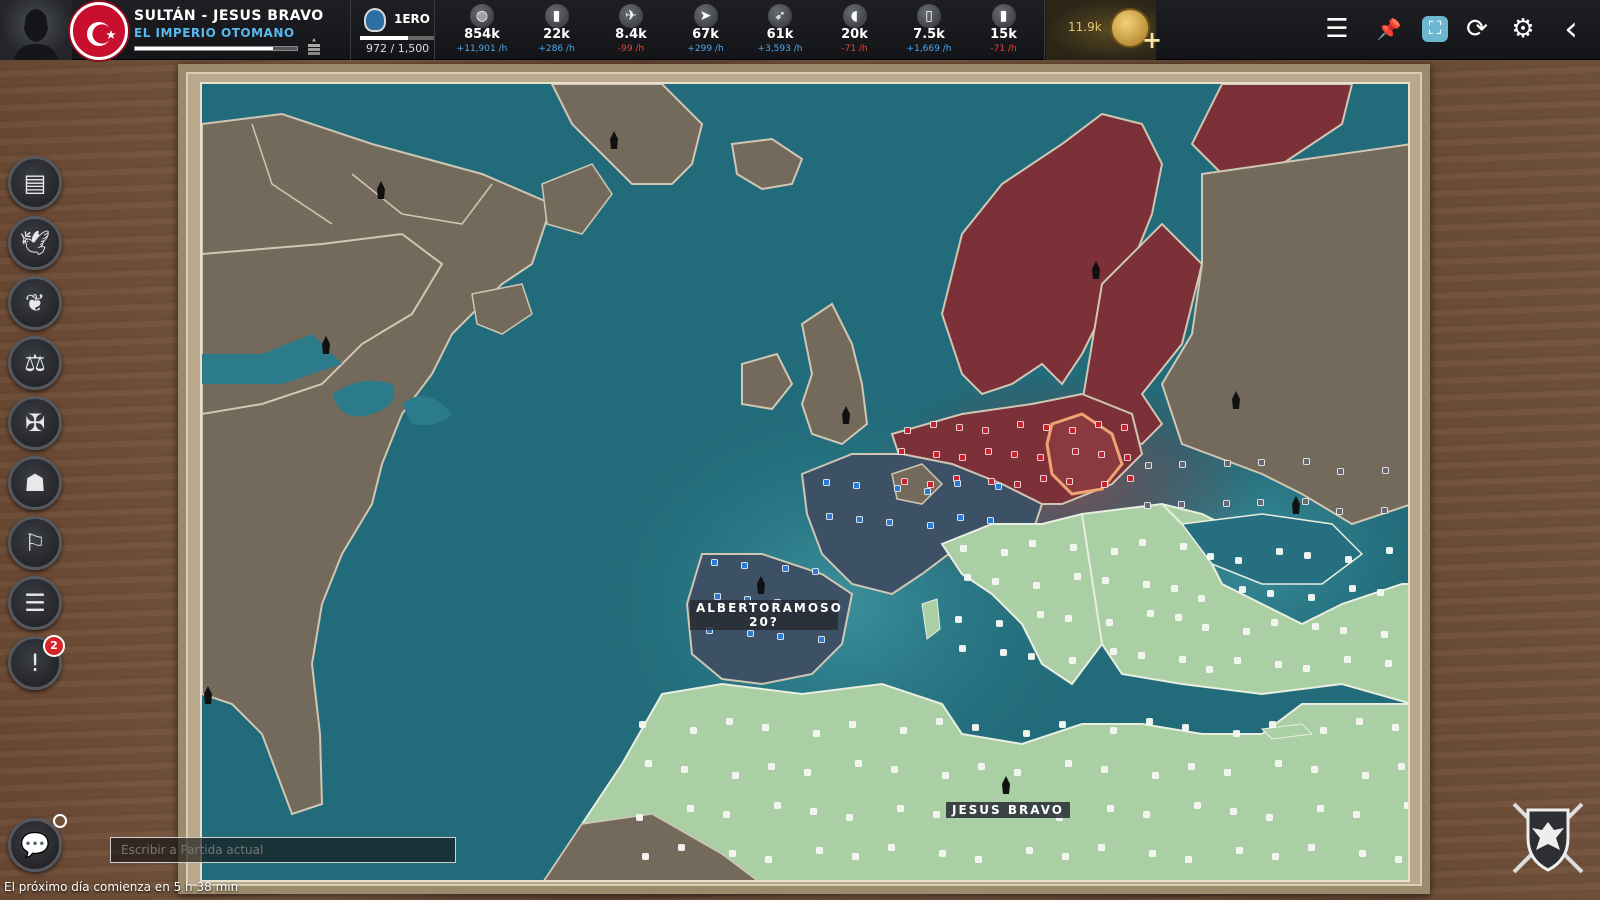  Describe the element at coordinates (35, 243) in the screenshot. I see `diplomacy-button: 🕊` at that location.